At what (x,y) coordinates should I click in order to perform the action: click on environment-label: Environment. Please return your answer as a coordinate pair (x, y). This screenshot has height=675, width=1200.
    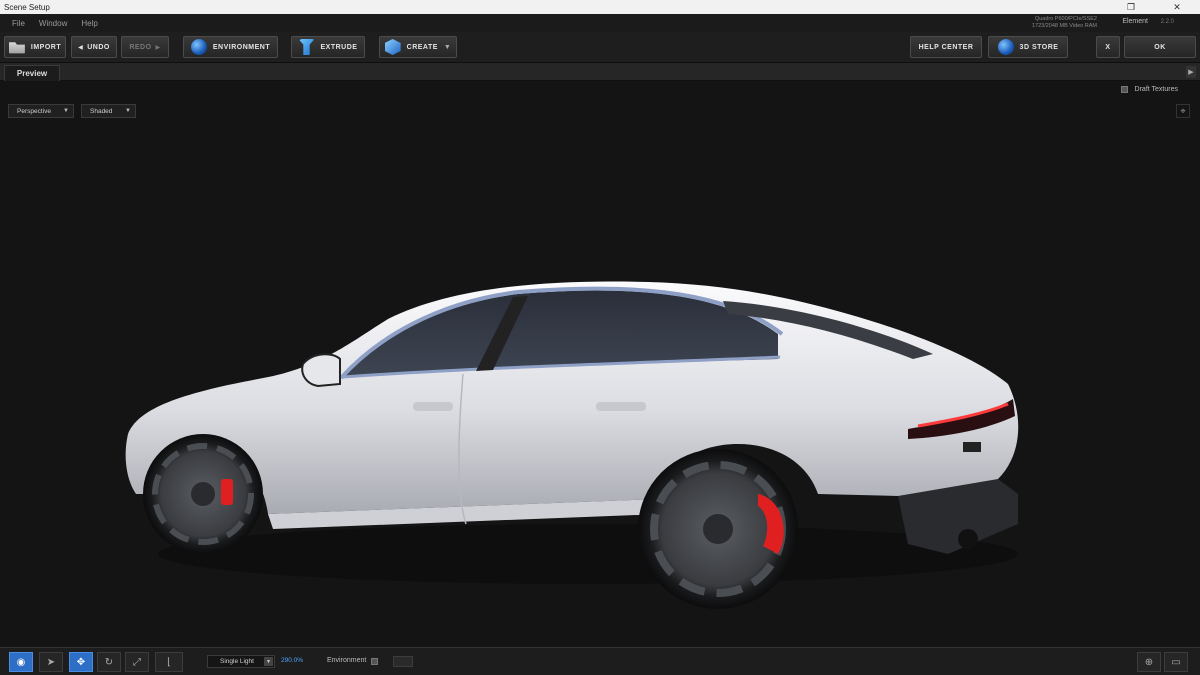
    Looking at the image, I should click on (347, 660).